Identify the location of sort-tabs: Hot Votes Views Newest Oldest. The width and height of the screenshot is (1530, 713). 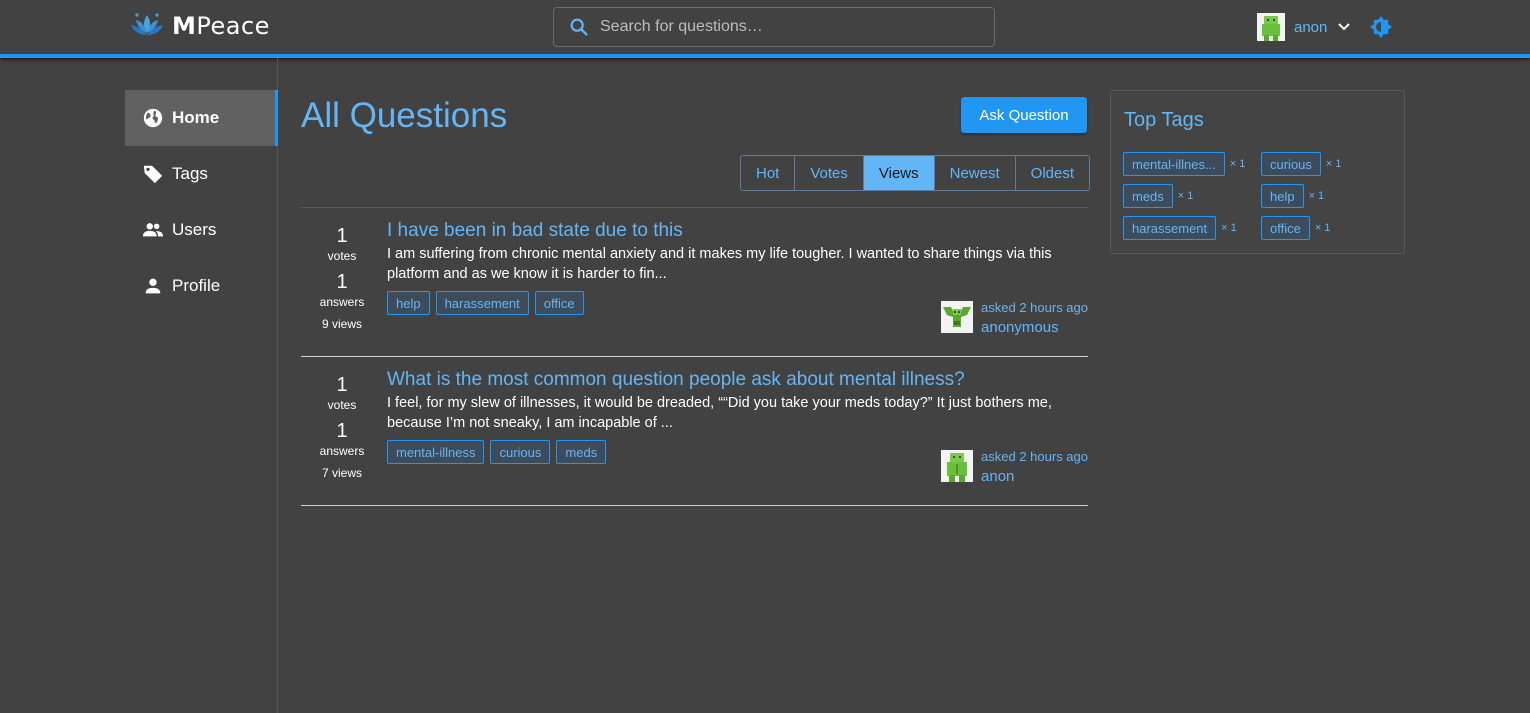
(915, 173).